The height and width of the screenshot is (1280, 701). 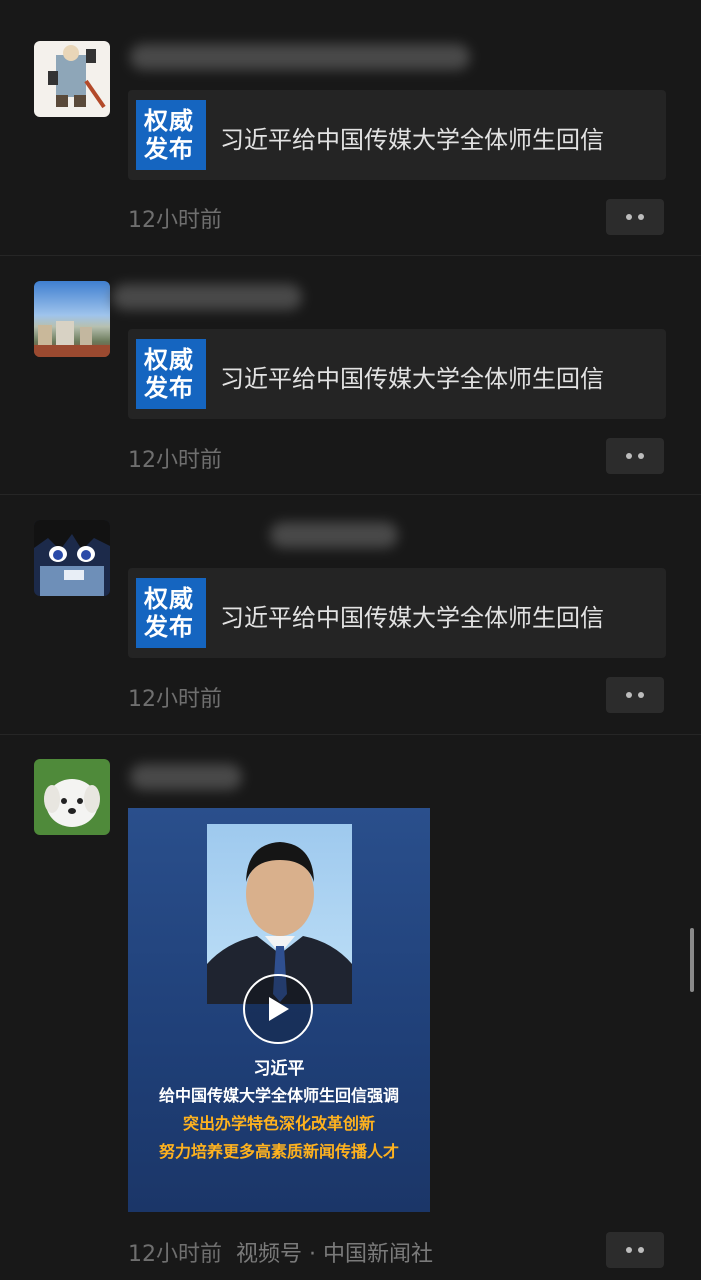 I want to click on video-caption-name: 习近平, so click(x=279, y=1069).